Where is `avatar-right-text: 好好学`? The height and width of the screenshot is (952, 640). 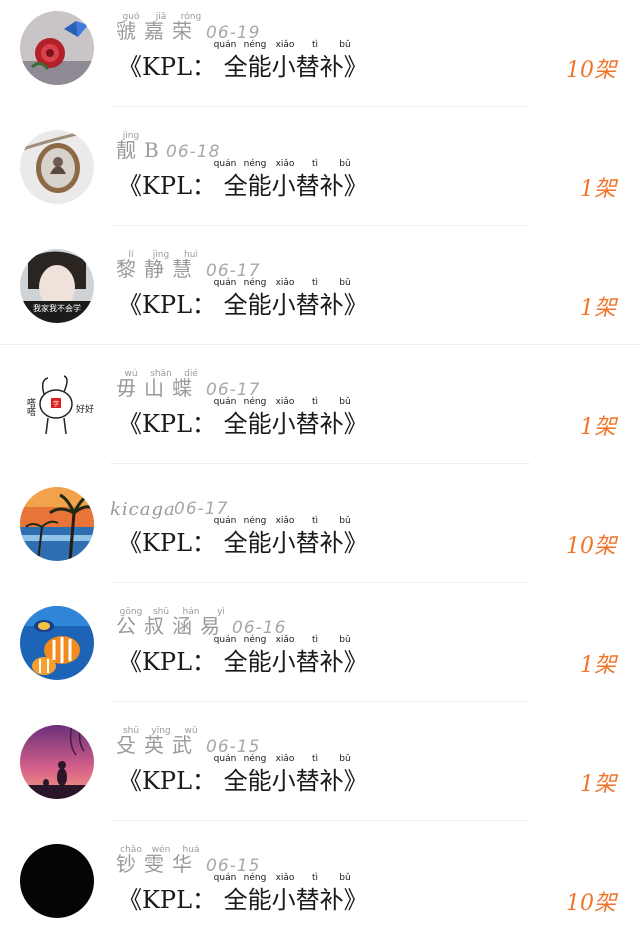
avatar-right-text: 好好学 is located at coordinates (85, 409).